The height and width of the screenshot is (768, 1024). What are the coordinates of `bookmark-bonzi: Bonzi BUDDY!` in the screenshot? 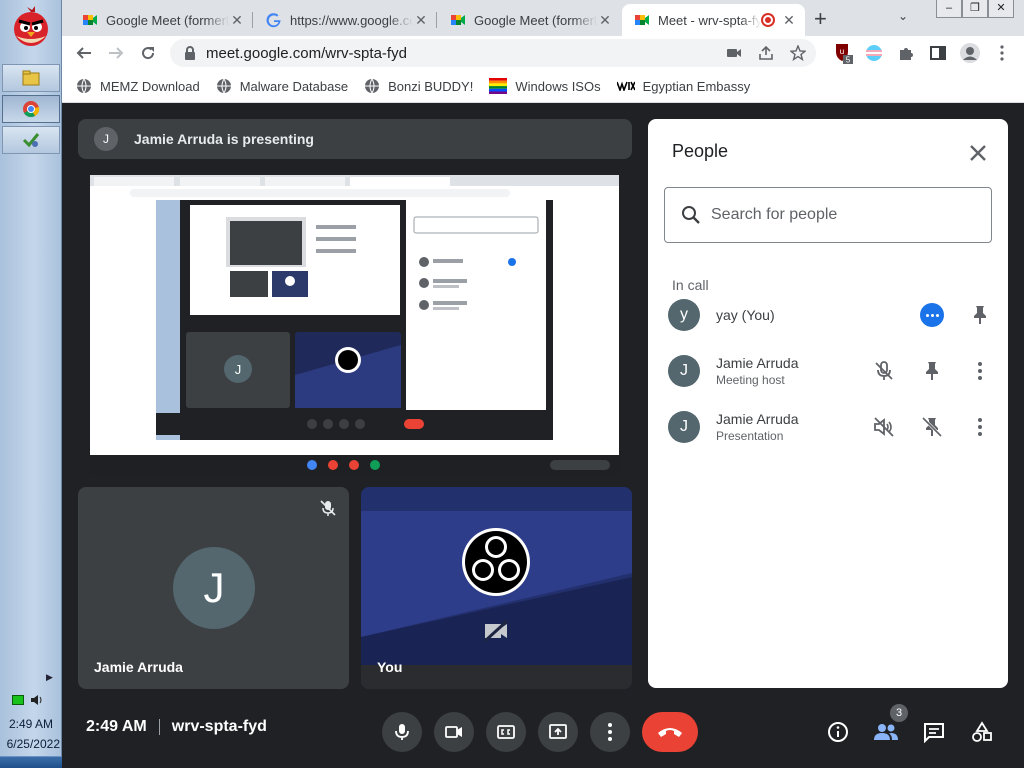 It's located at (418, 86).